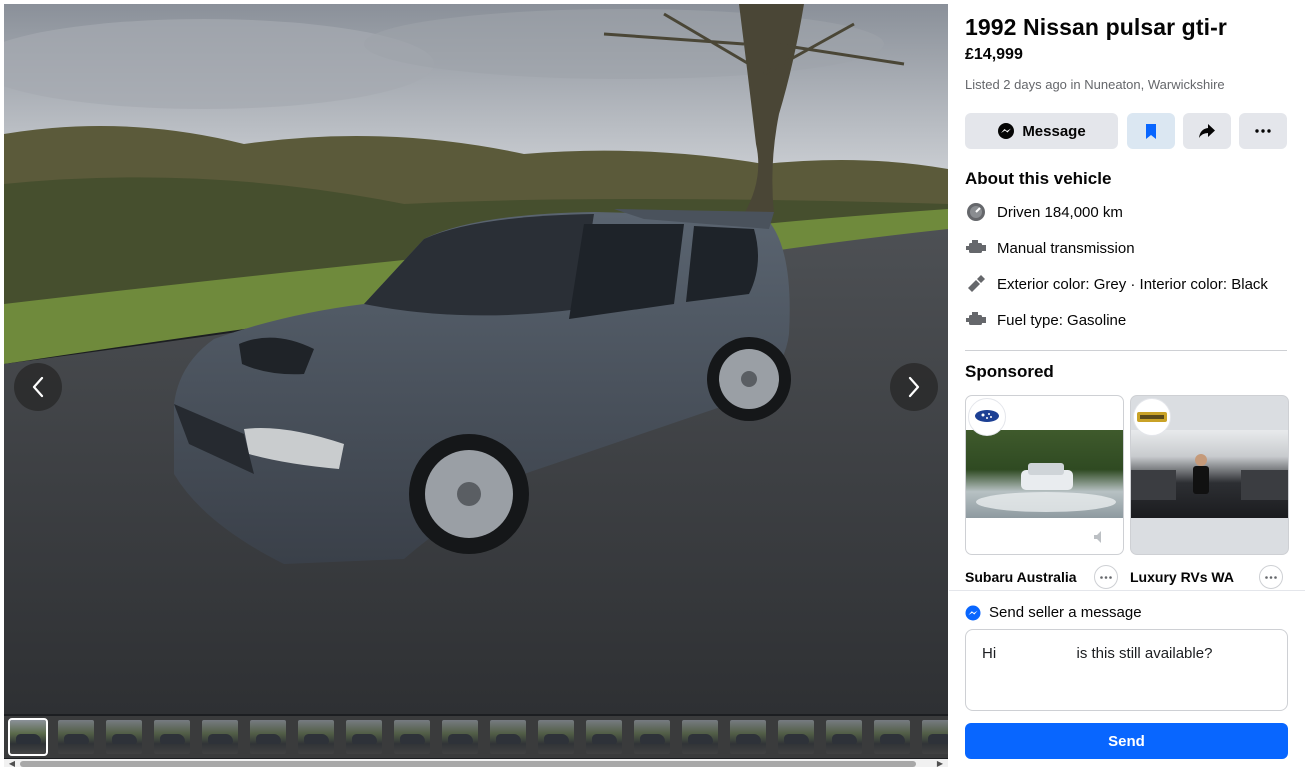 The image size is (1305, 771). What do you see at coordinates (1036, 654) in the screenshot?
I see `redacted-name` at bounding box center [1036, 654].